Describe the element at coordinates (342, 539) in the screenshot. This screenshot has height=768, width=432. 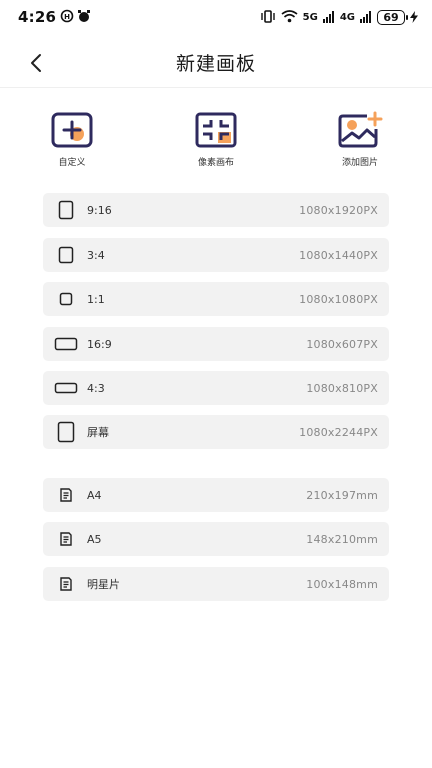
I see `paper-size: 148x210mm` at that location.